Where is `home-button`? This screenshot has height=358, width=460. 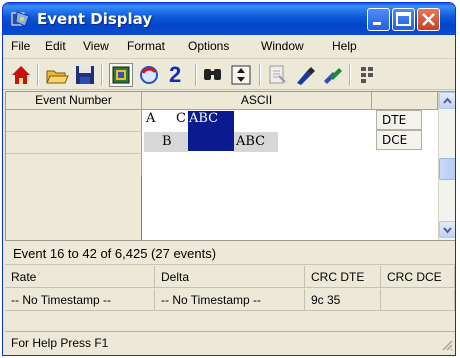 home-button is located at coordinates (21, 75).